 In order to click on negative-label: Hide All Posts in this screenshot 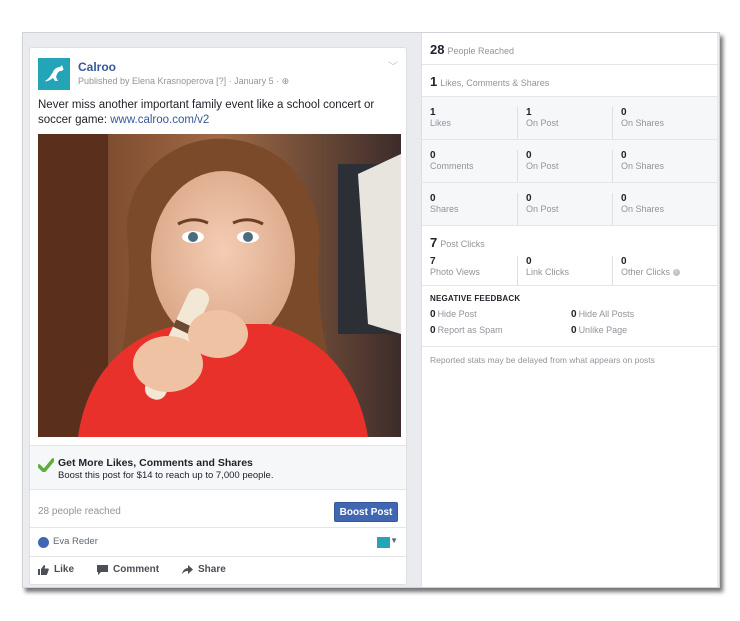, I will do `click(606, 314)`.